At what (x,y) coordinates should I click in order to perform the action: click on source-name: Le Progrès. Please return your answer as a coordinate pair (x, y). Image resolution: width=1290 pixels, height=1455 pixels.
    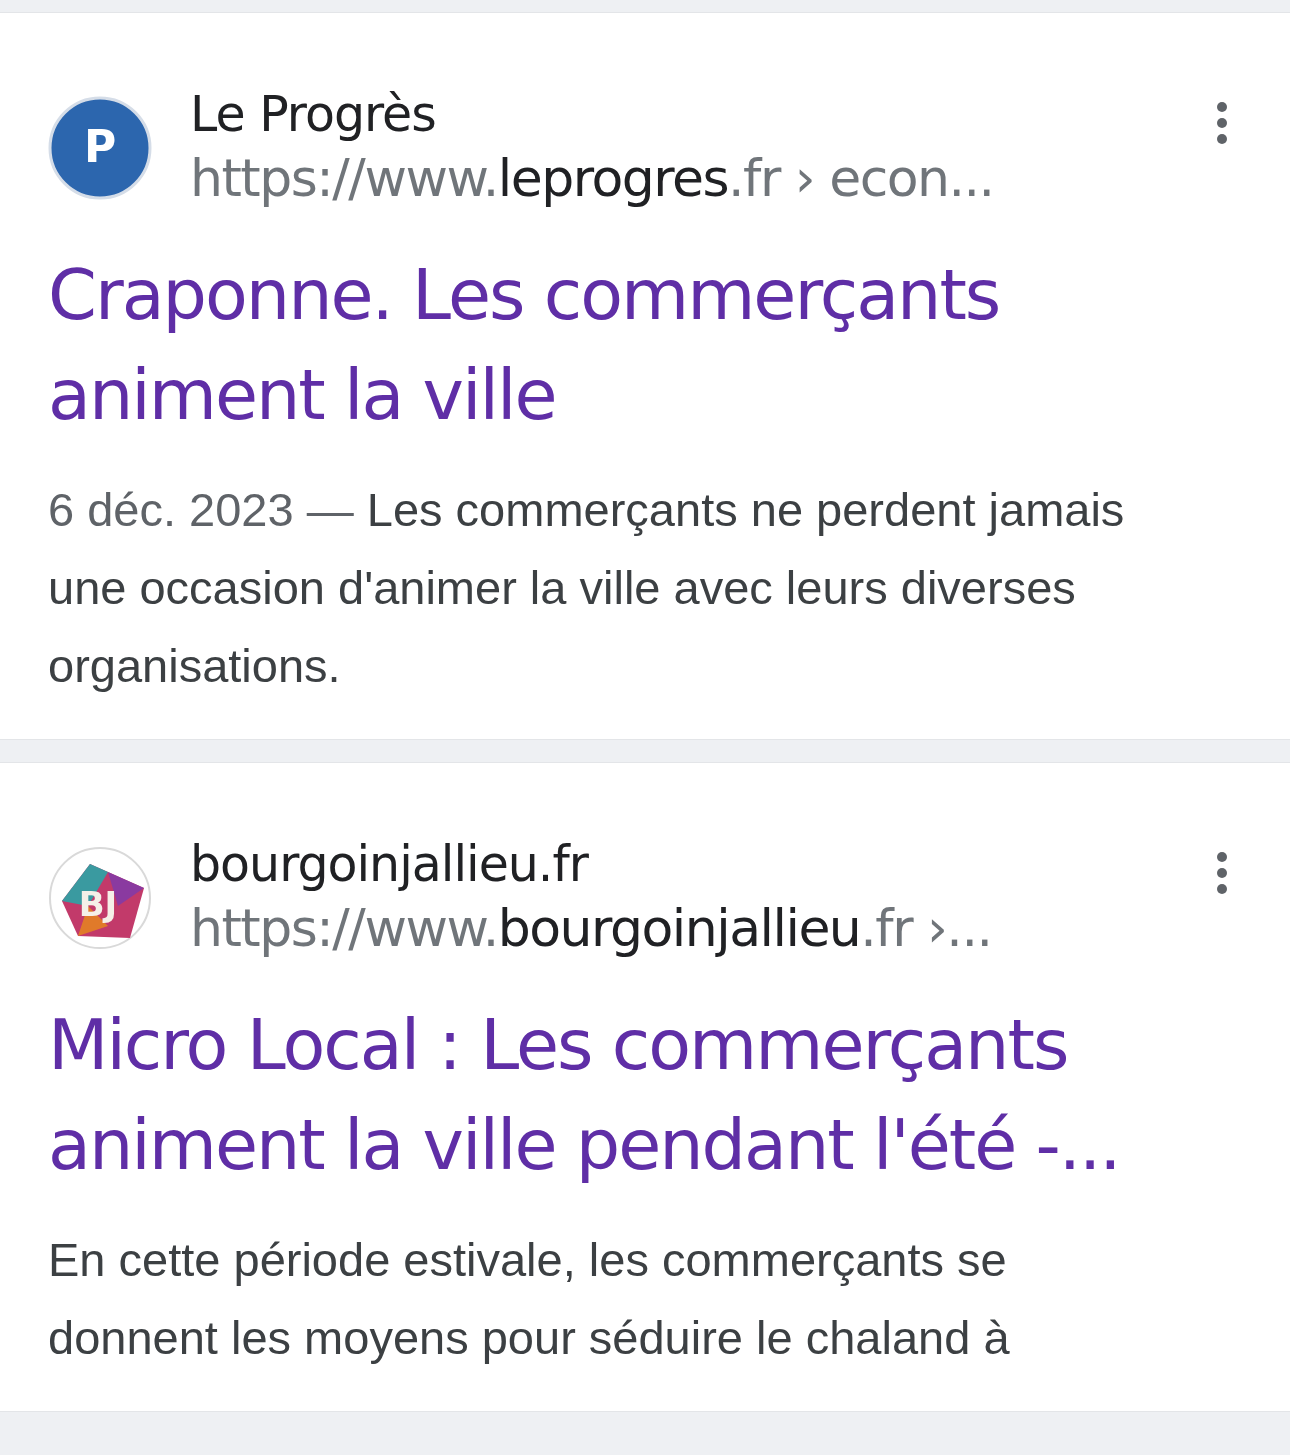
    Looking at the image, I should click on (313, 115).